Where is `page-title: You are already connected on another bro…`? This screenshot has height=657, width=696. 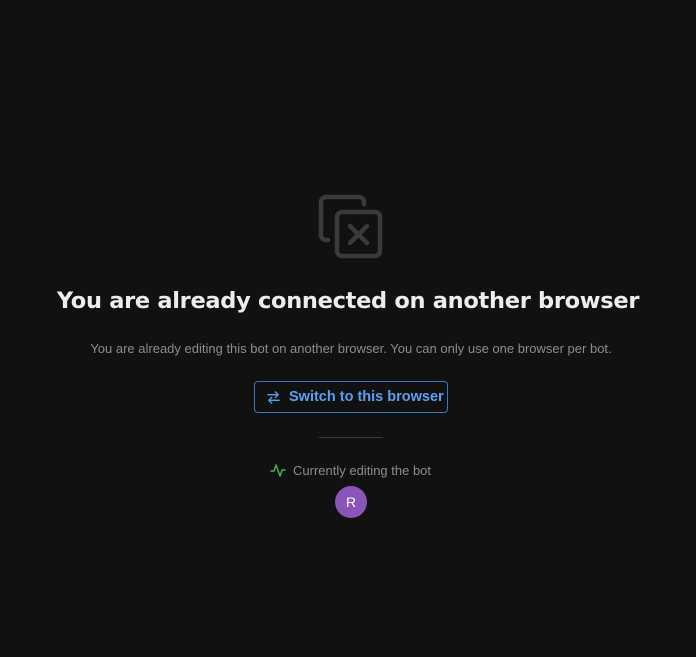
page-title: You are already connected on another bro… is located at coordinates (348, 301).